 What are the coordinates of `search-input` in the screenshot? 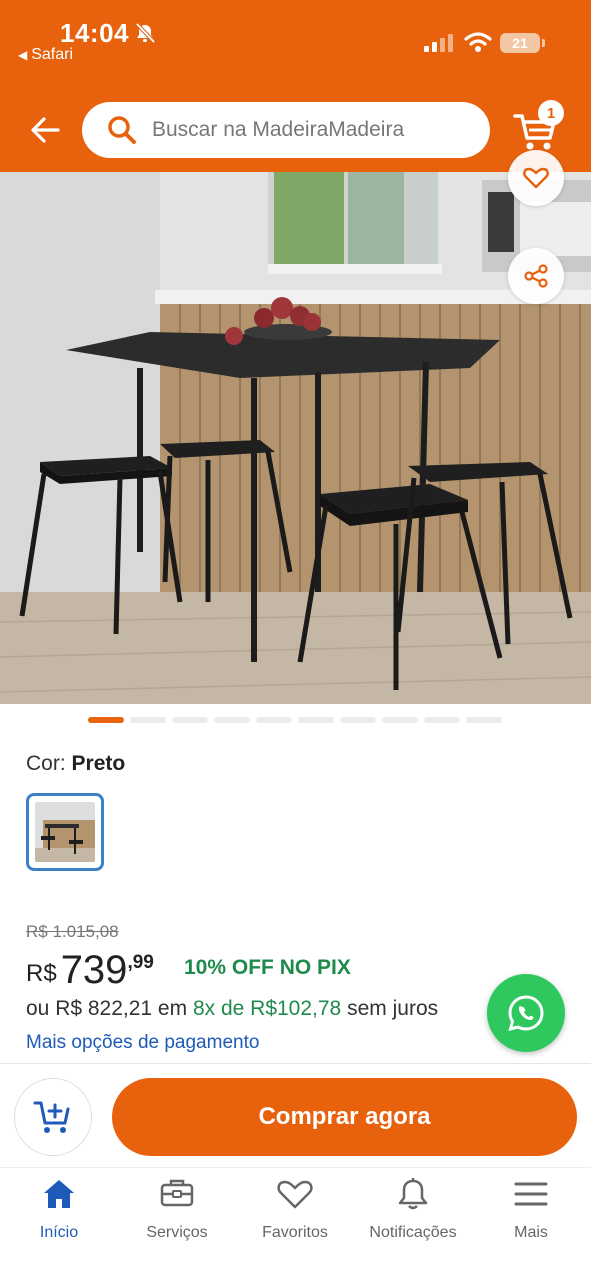 It's located at (312, 130).